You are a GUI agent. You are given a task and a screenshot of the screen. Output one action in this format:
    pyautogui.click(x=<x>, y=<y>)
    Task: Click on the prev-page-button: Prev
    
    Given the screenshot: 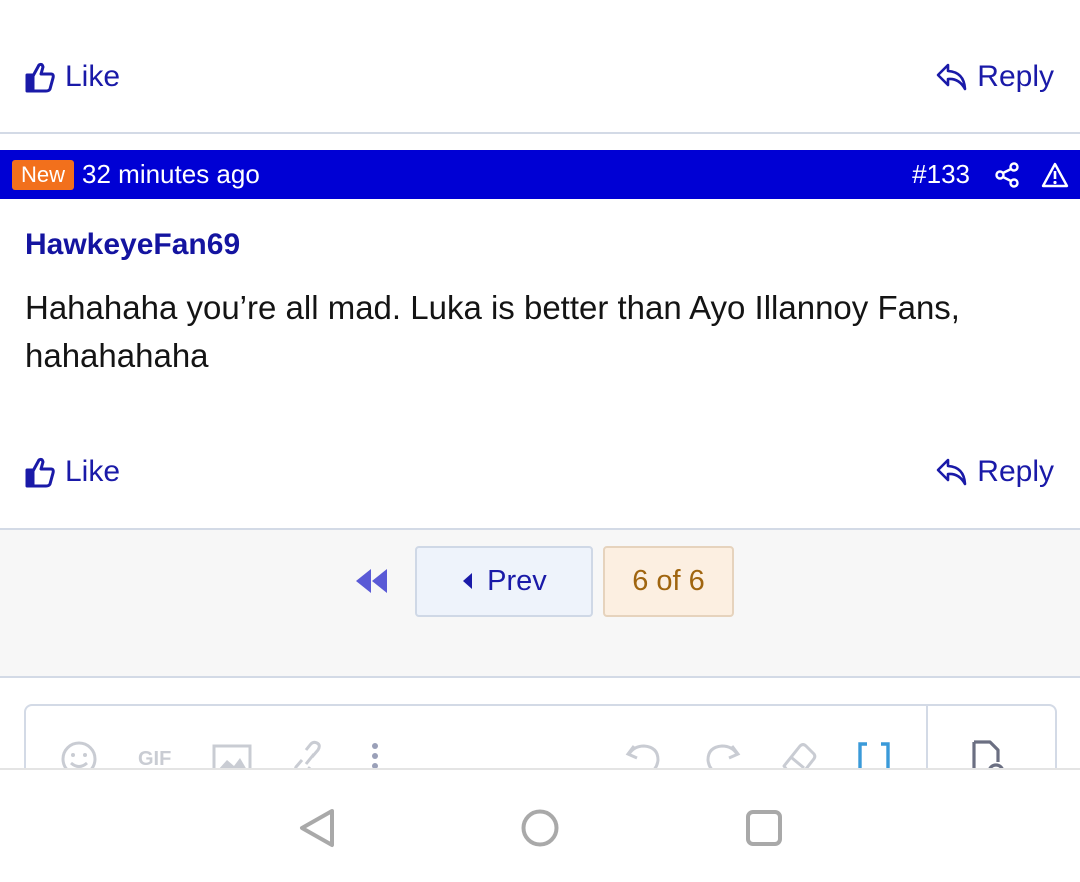 What is the action you would take?
    pyautogui.click(x=504, y=581)
    